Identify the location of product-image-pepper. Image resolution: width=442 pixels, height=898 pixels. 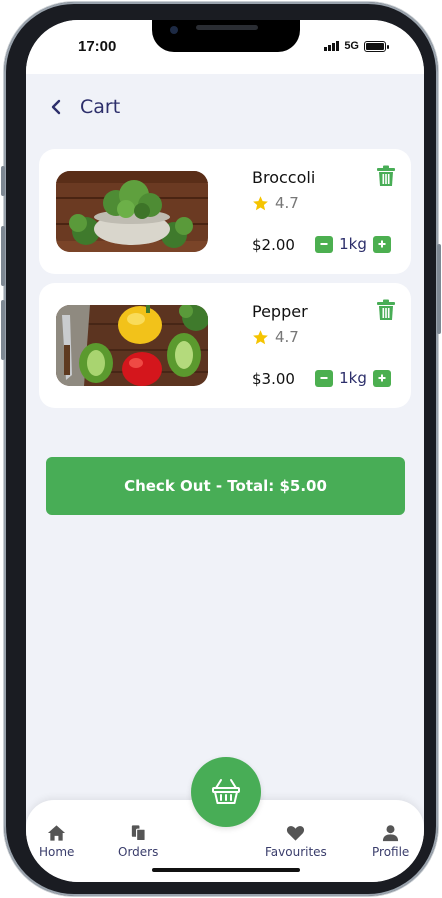
(132, 345).